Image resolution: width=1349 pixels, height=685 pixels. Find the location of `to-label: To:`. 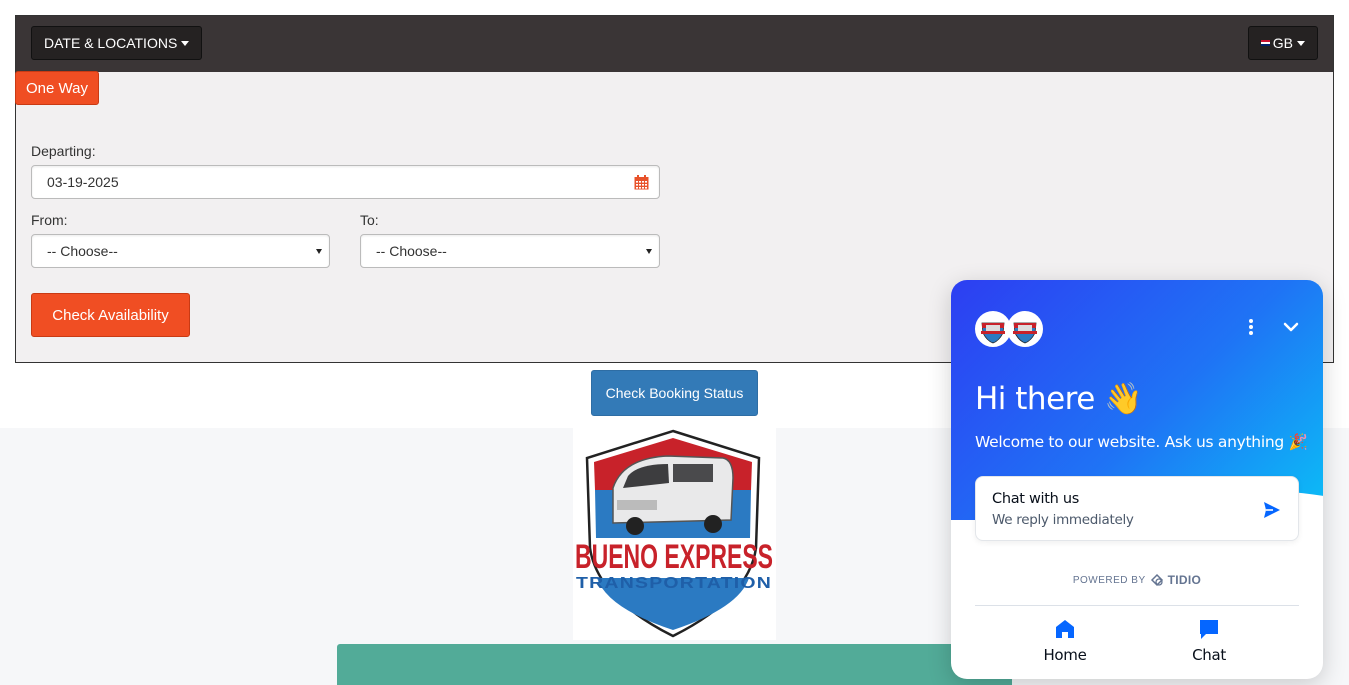

to-label: To: is located at coordinates (369, 220).